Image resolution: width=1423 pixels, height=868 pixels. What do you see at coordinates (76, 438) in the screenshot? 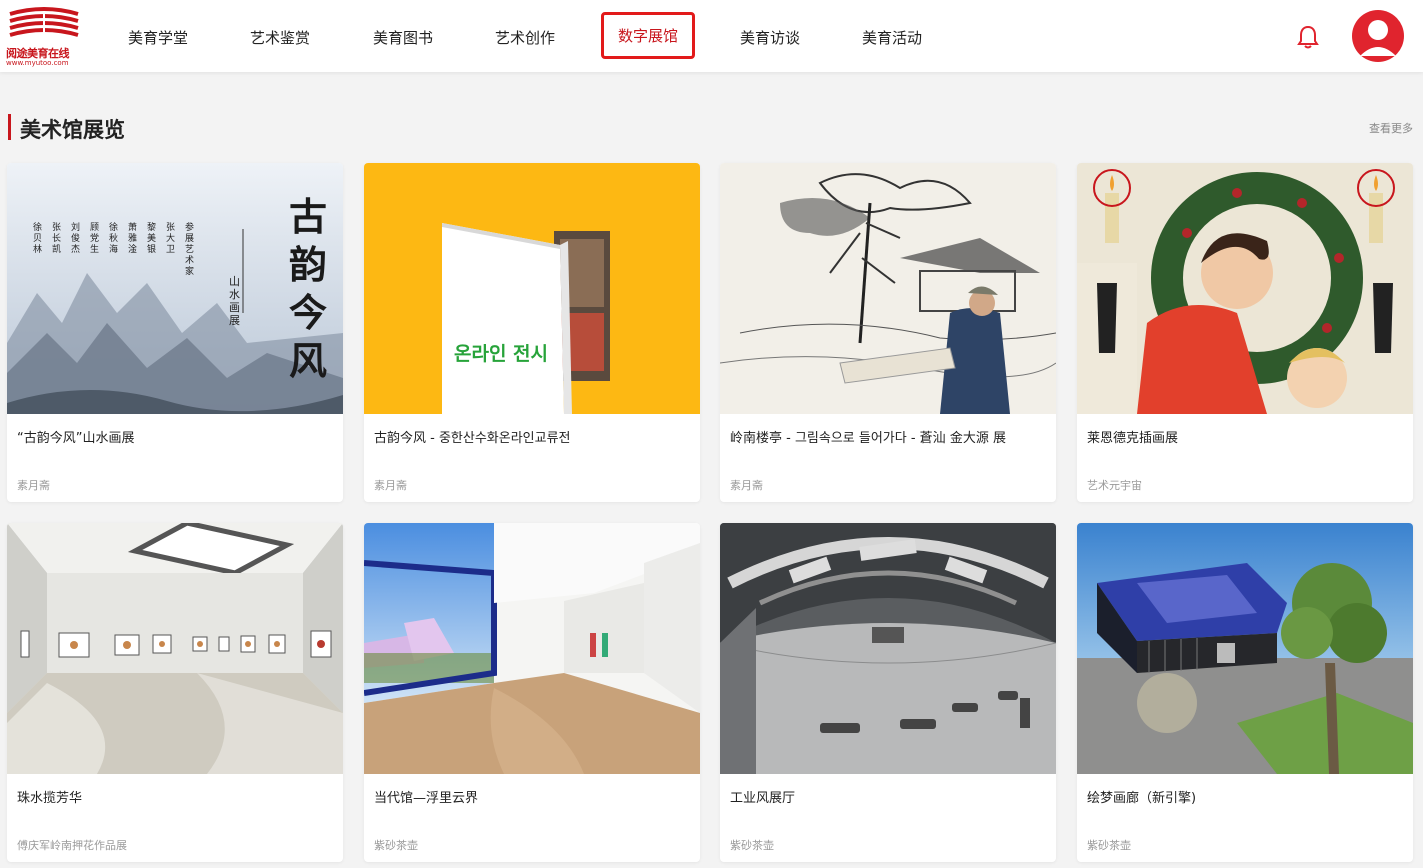
I see `card-title: “古韵今风”山水画展` at bounding box center [76, 438].